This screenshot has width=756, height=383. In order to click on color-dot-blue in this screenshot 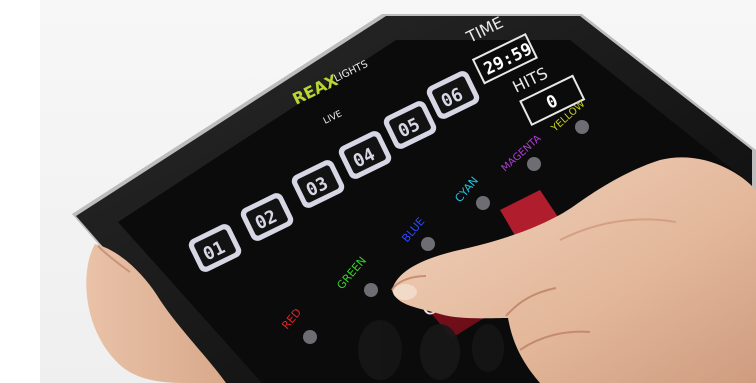, I will do `click(428, 244)`.